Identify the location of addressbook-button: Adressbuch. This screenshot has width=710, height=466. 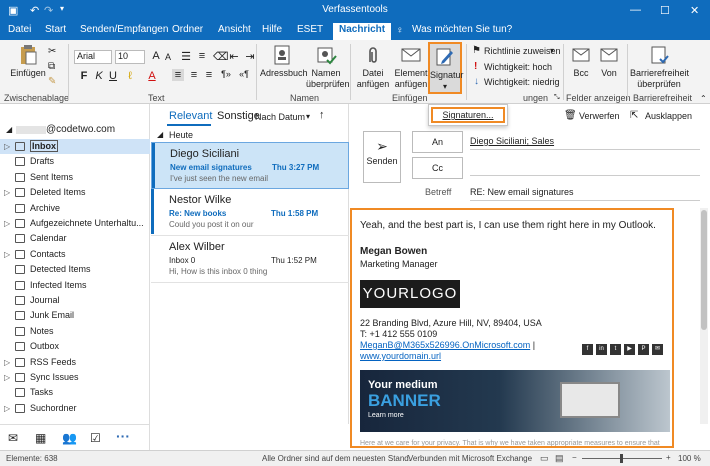
(284, 61).